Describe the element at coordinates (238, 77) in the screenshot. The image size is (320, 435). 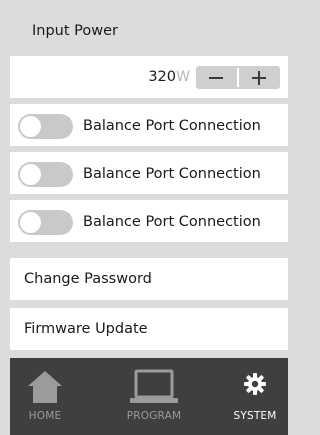
I see `power-stepper` at that location.